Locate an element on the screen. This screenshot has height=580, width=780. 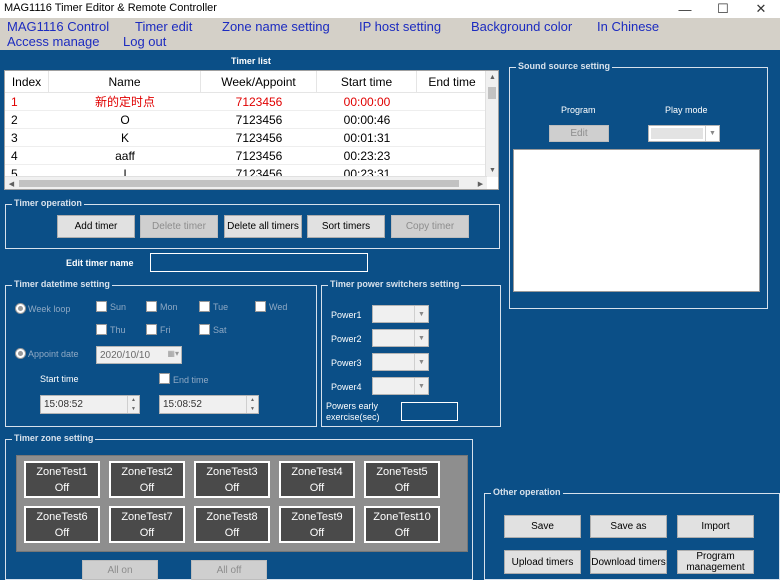
wed-checkbox is located at coordinates (260, 306).